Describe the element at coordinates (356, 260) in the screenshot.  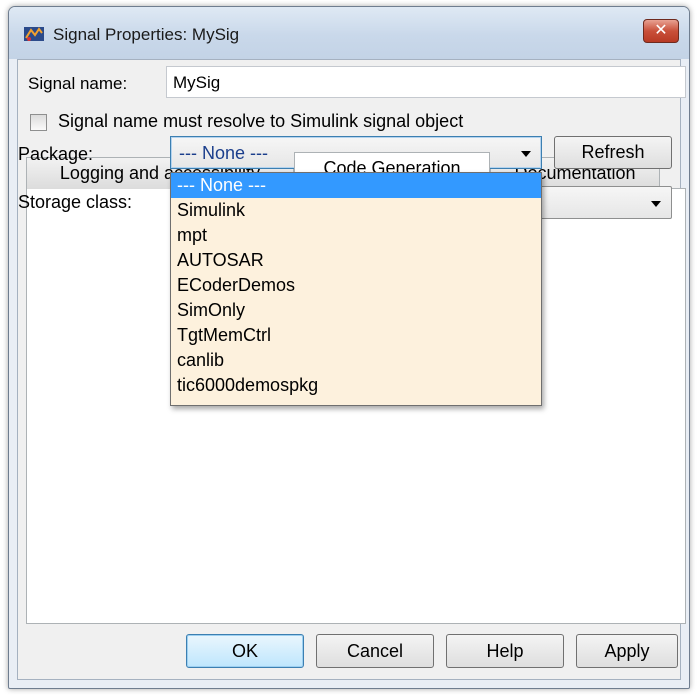
I see `package-option: AUTOSAR` at that location.